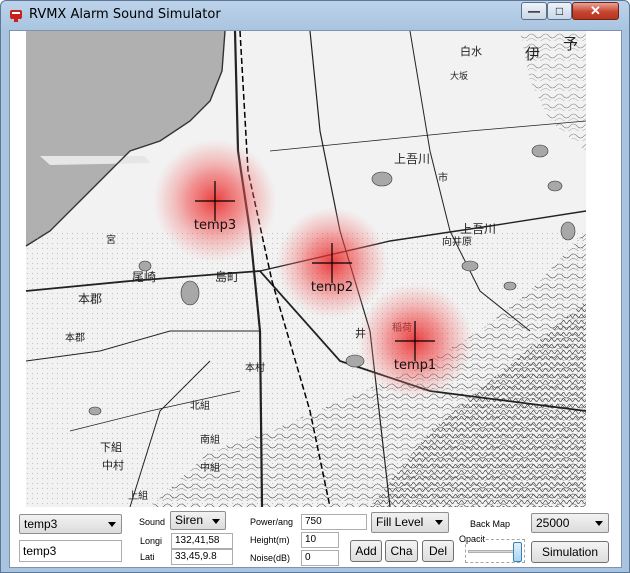 Image resolution: width=630 pixels, height=573 pixels. What do you see at coordinates (41, 524) in the screenshot?
I see `source-select-value: temp3` at bounding box center [41, 524].